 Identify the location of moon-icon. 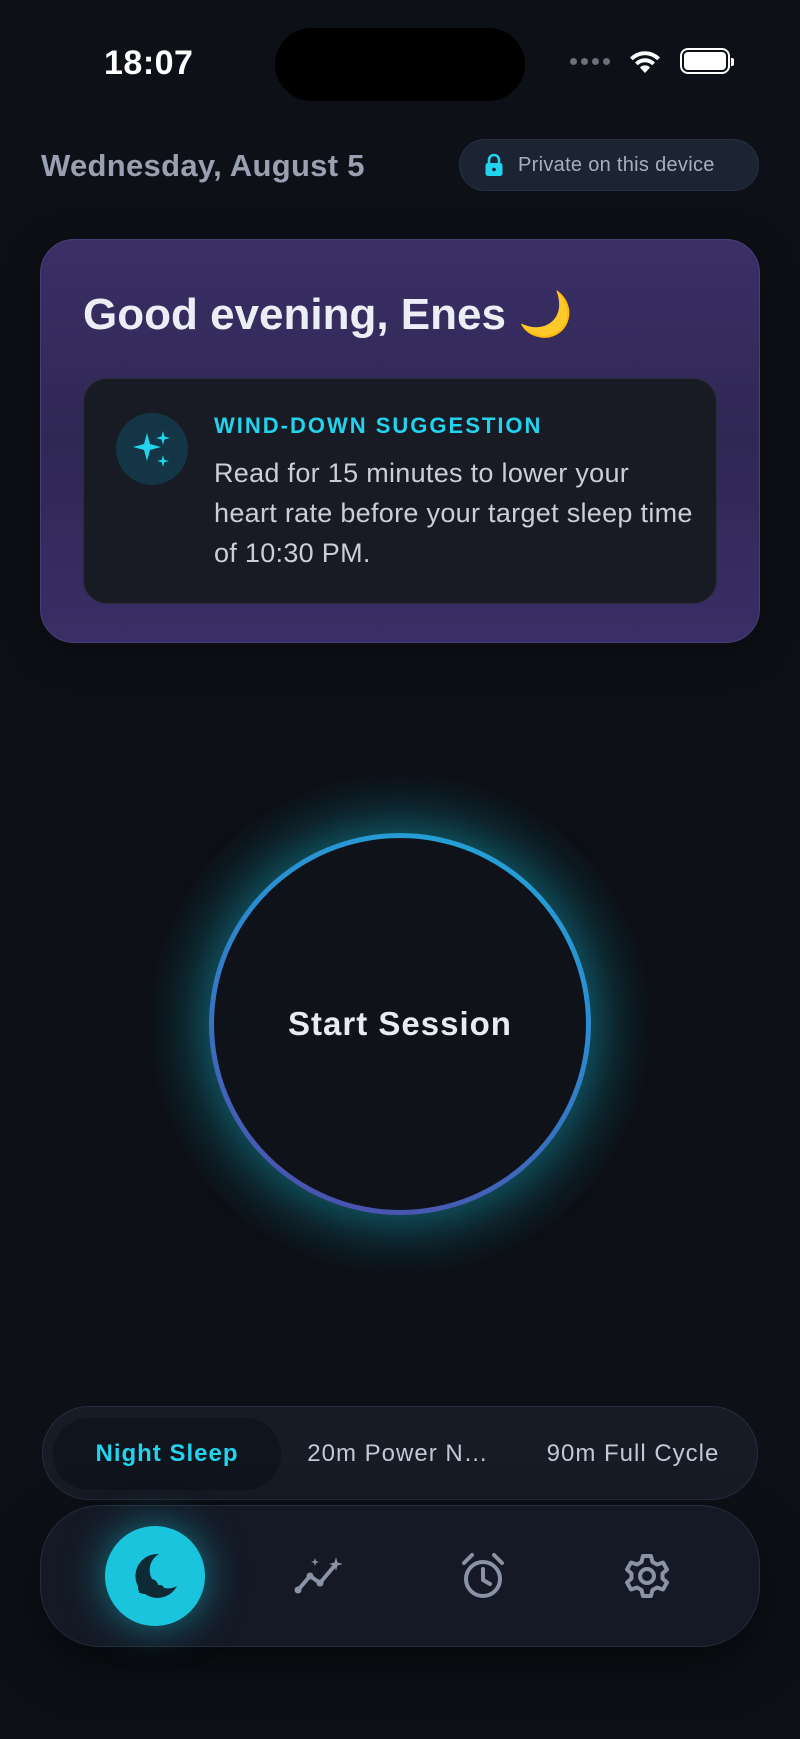
(156, 1575).